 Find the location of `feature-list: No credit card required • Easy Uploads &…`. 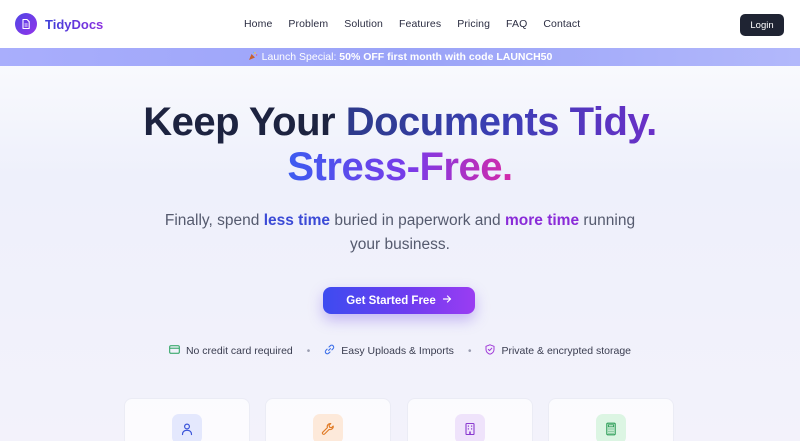

feature-list: No credit card required • Easy Uploads &… is located at coordinates (400, 351).